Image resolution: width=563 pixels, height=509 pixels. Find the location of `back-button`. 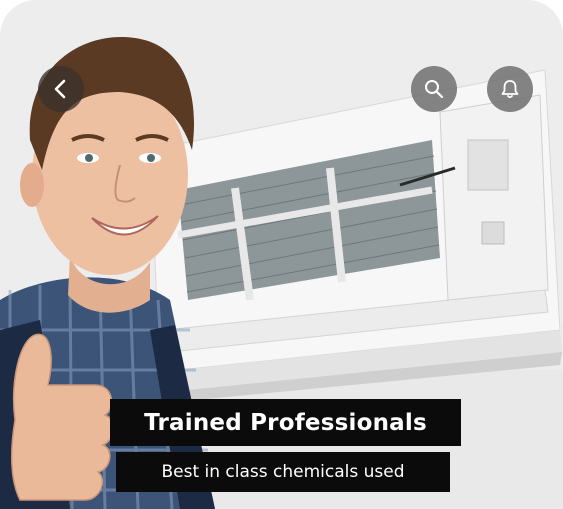

back-button is located at coordinates (61, 89).